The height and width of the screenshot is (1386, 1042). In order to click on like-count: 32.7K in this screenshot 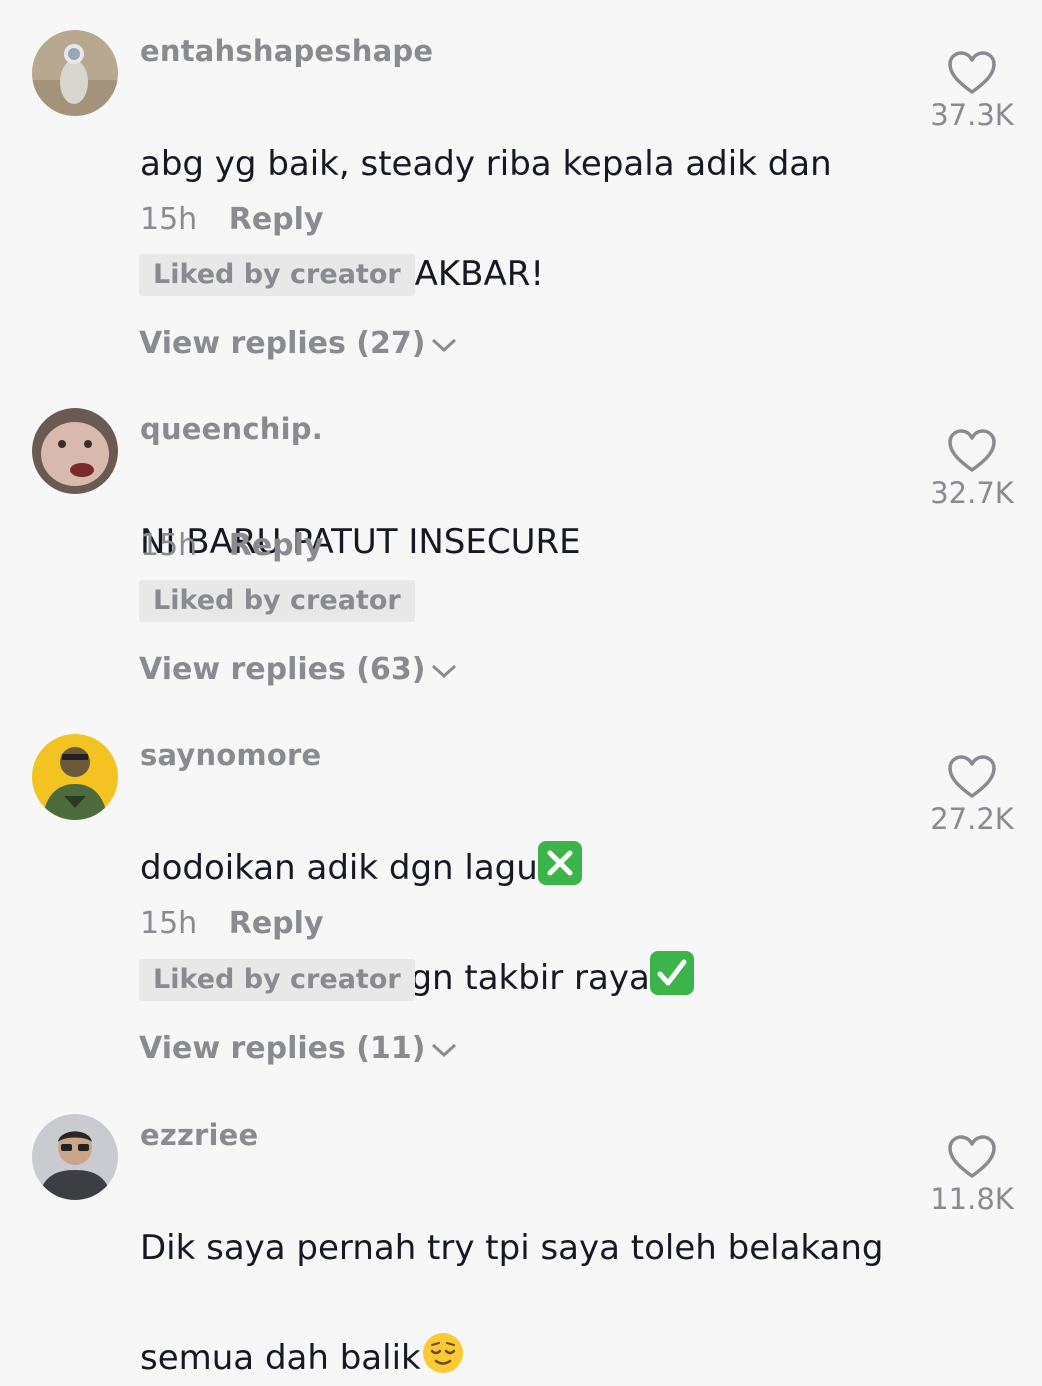, I will do `click(972, 493)`.